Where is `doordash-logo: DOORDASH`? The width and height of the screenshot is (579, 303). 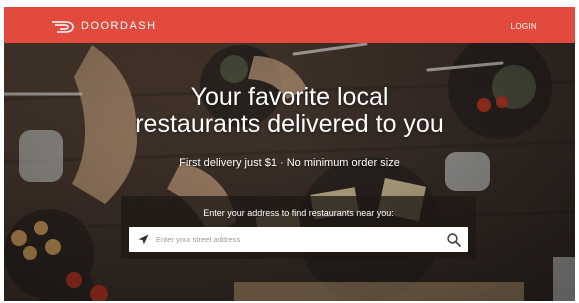 doordash-logo: DOORDASH is located at coordinates (104, 26).